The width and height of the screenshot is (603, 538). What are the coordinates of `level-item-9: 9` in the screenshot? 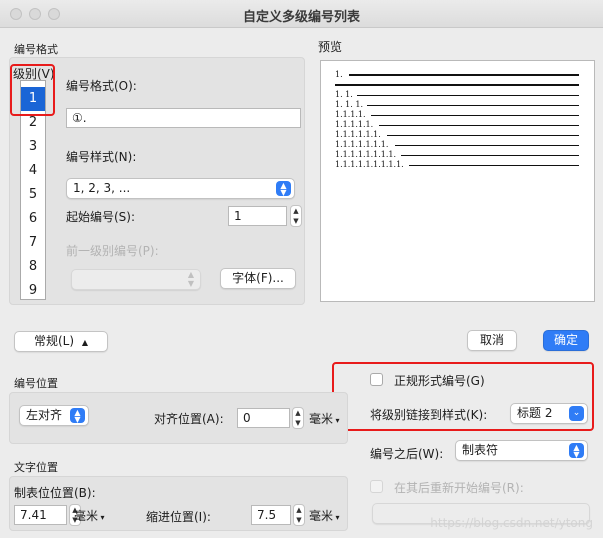 It's located at (33, 291).